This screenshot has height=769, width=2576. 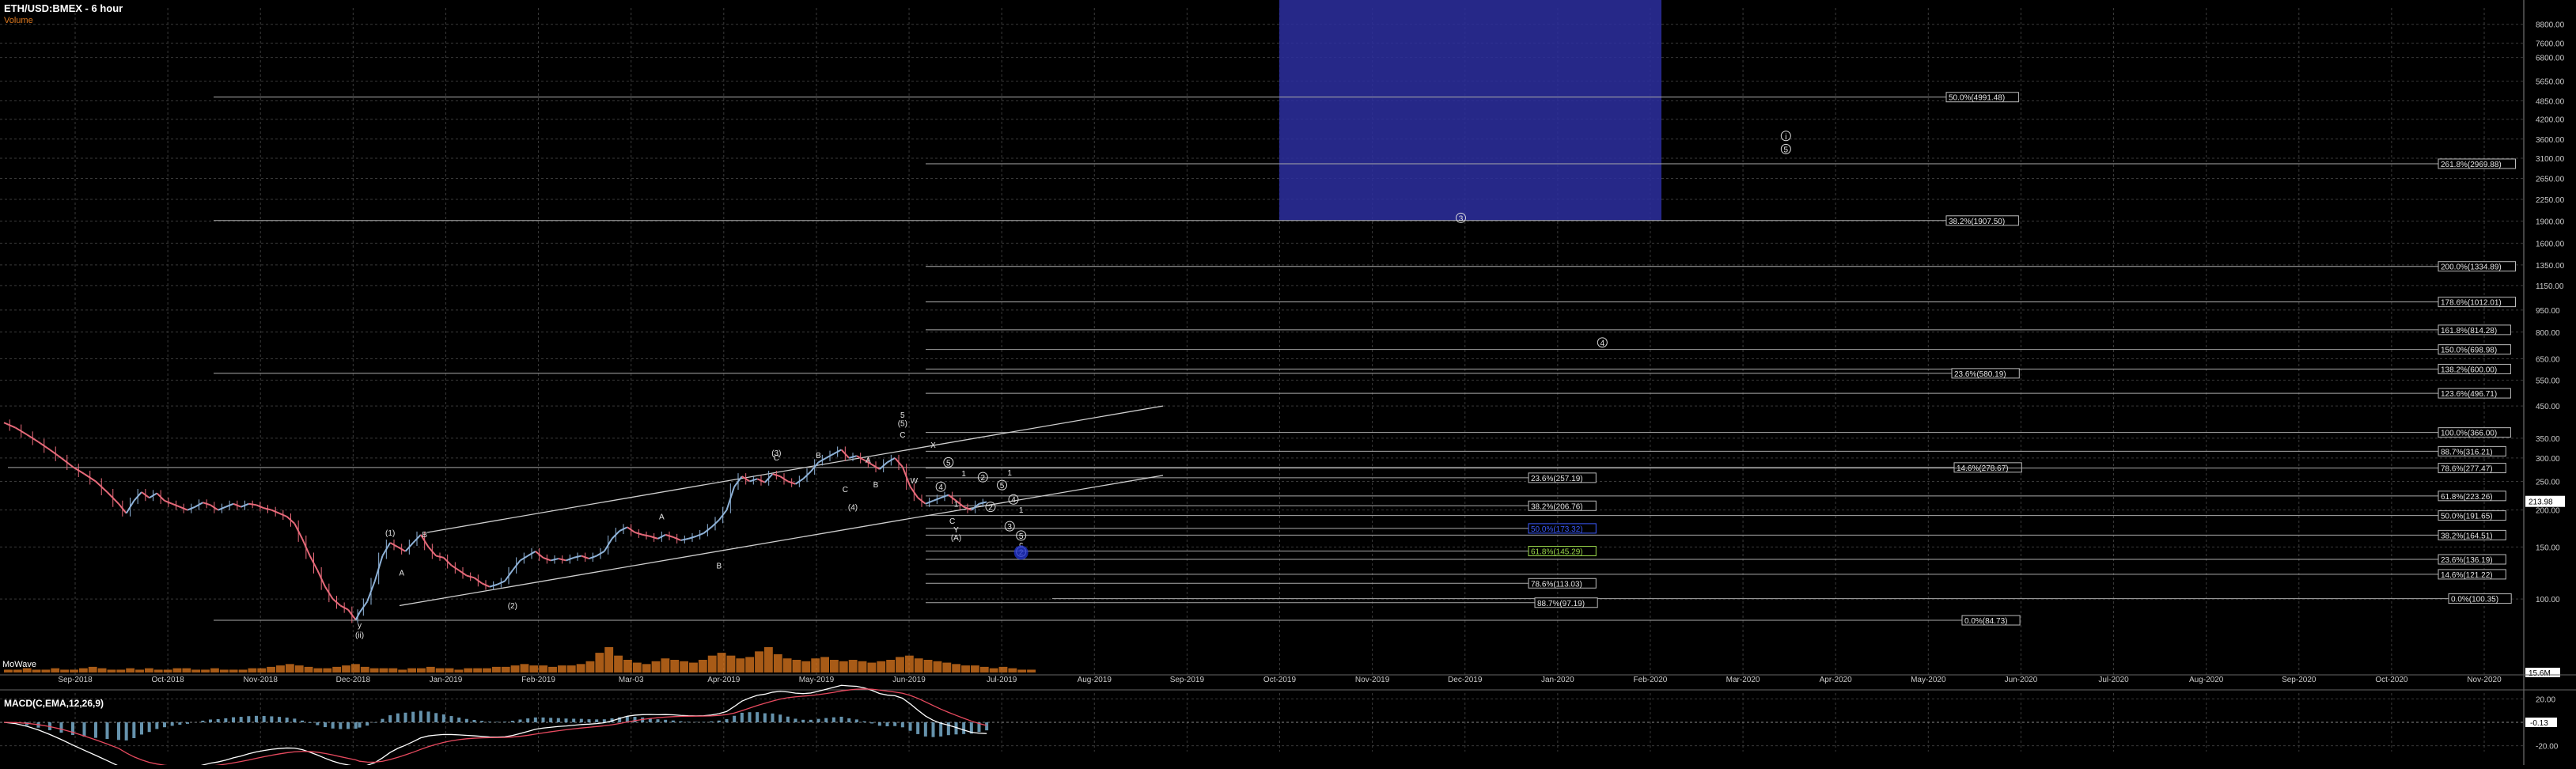 I want to click on wave-label: C, so click(x=952, y=522).